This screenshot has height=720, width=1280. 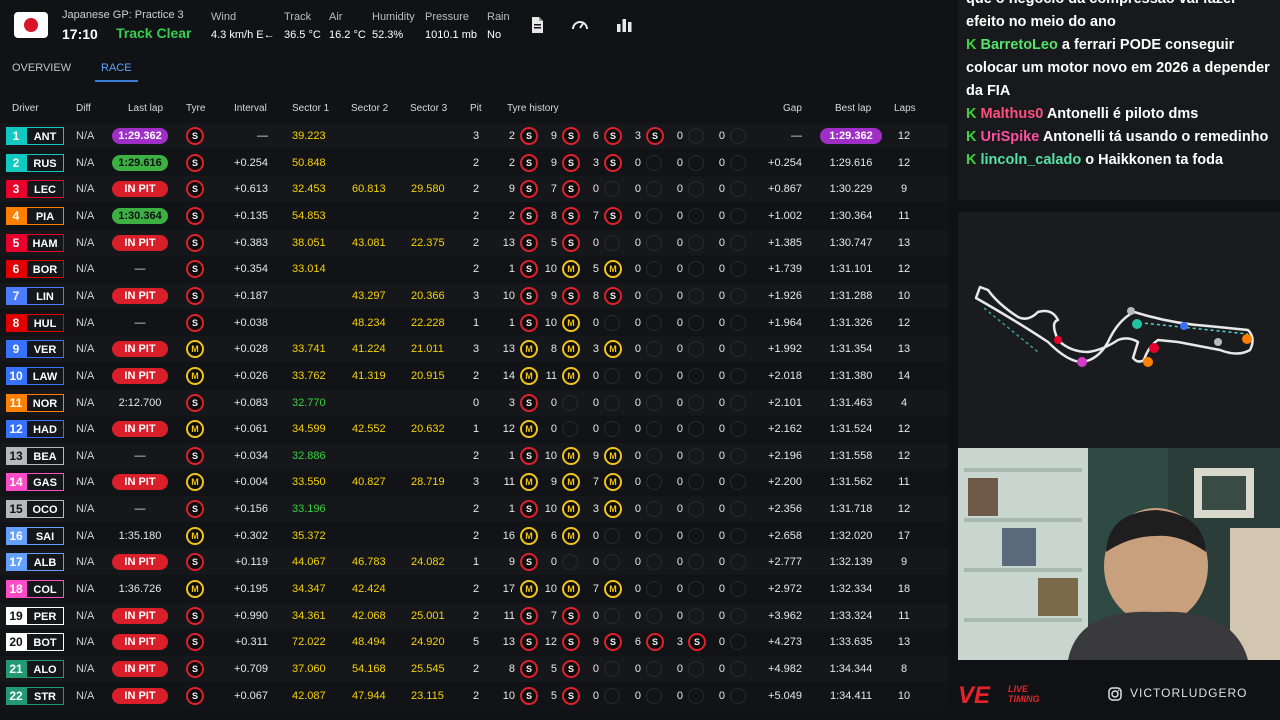 I want to click on speedometer-icon, so click(x=580, y=25).